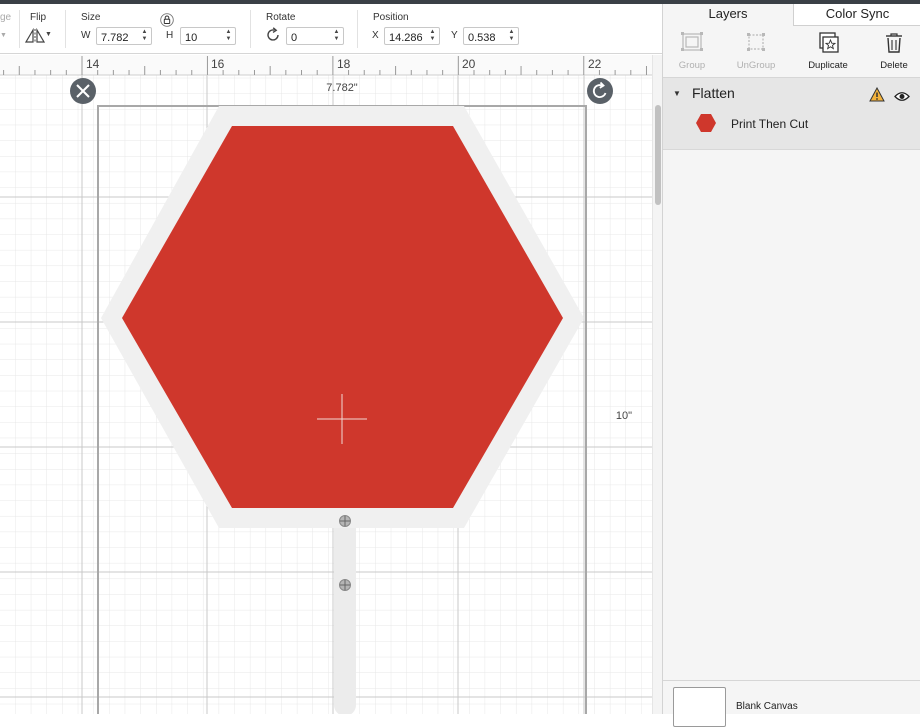 The height and width of the screenshot is (727, 920). What do you see at coordinates (144, 36) in the screenshot?
I see `width-stepper-icon: ▲ ▼` at bounding box center [144, 36].